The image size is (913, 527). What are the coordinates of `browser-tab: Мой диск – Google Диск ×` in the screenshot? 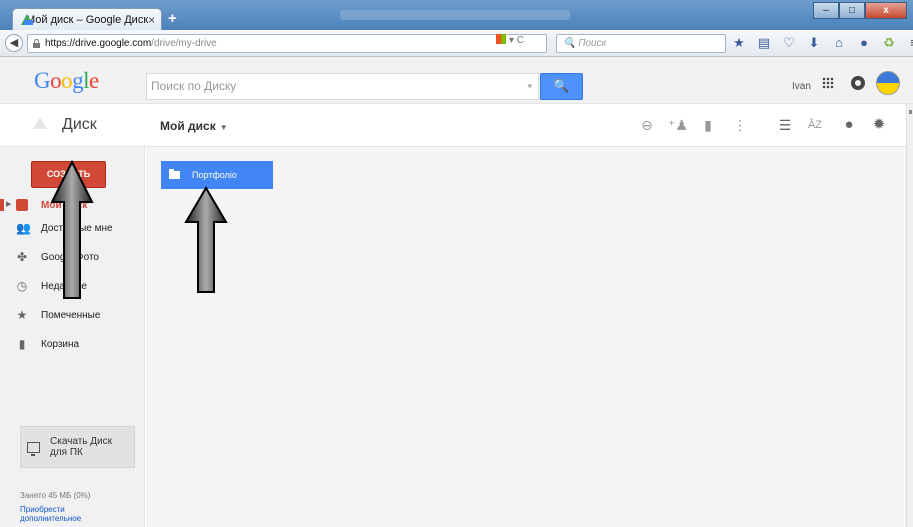 It's located at (87, 19).